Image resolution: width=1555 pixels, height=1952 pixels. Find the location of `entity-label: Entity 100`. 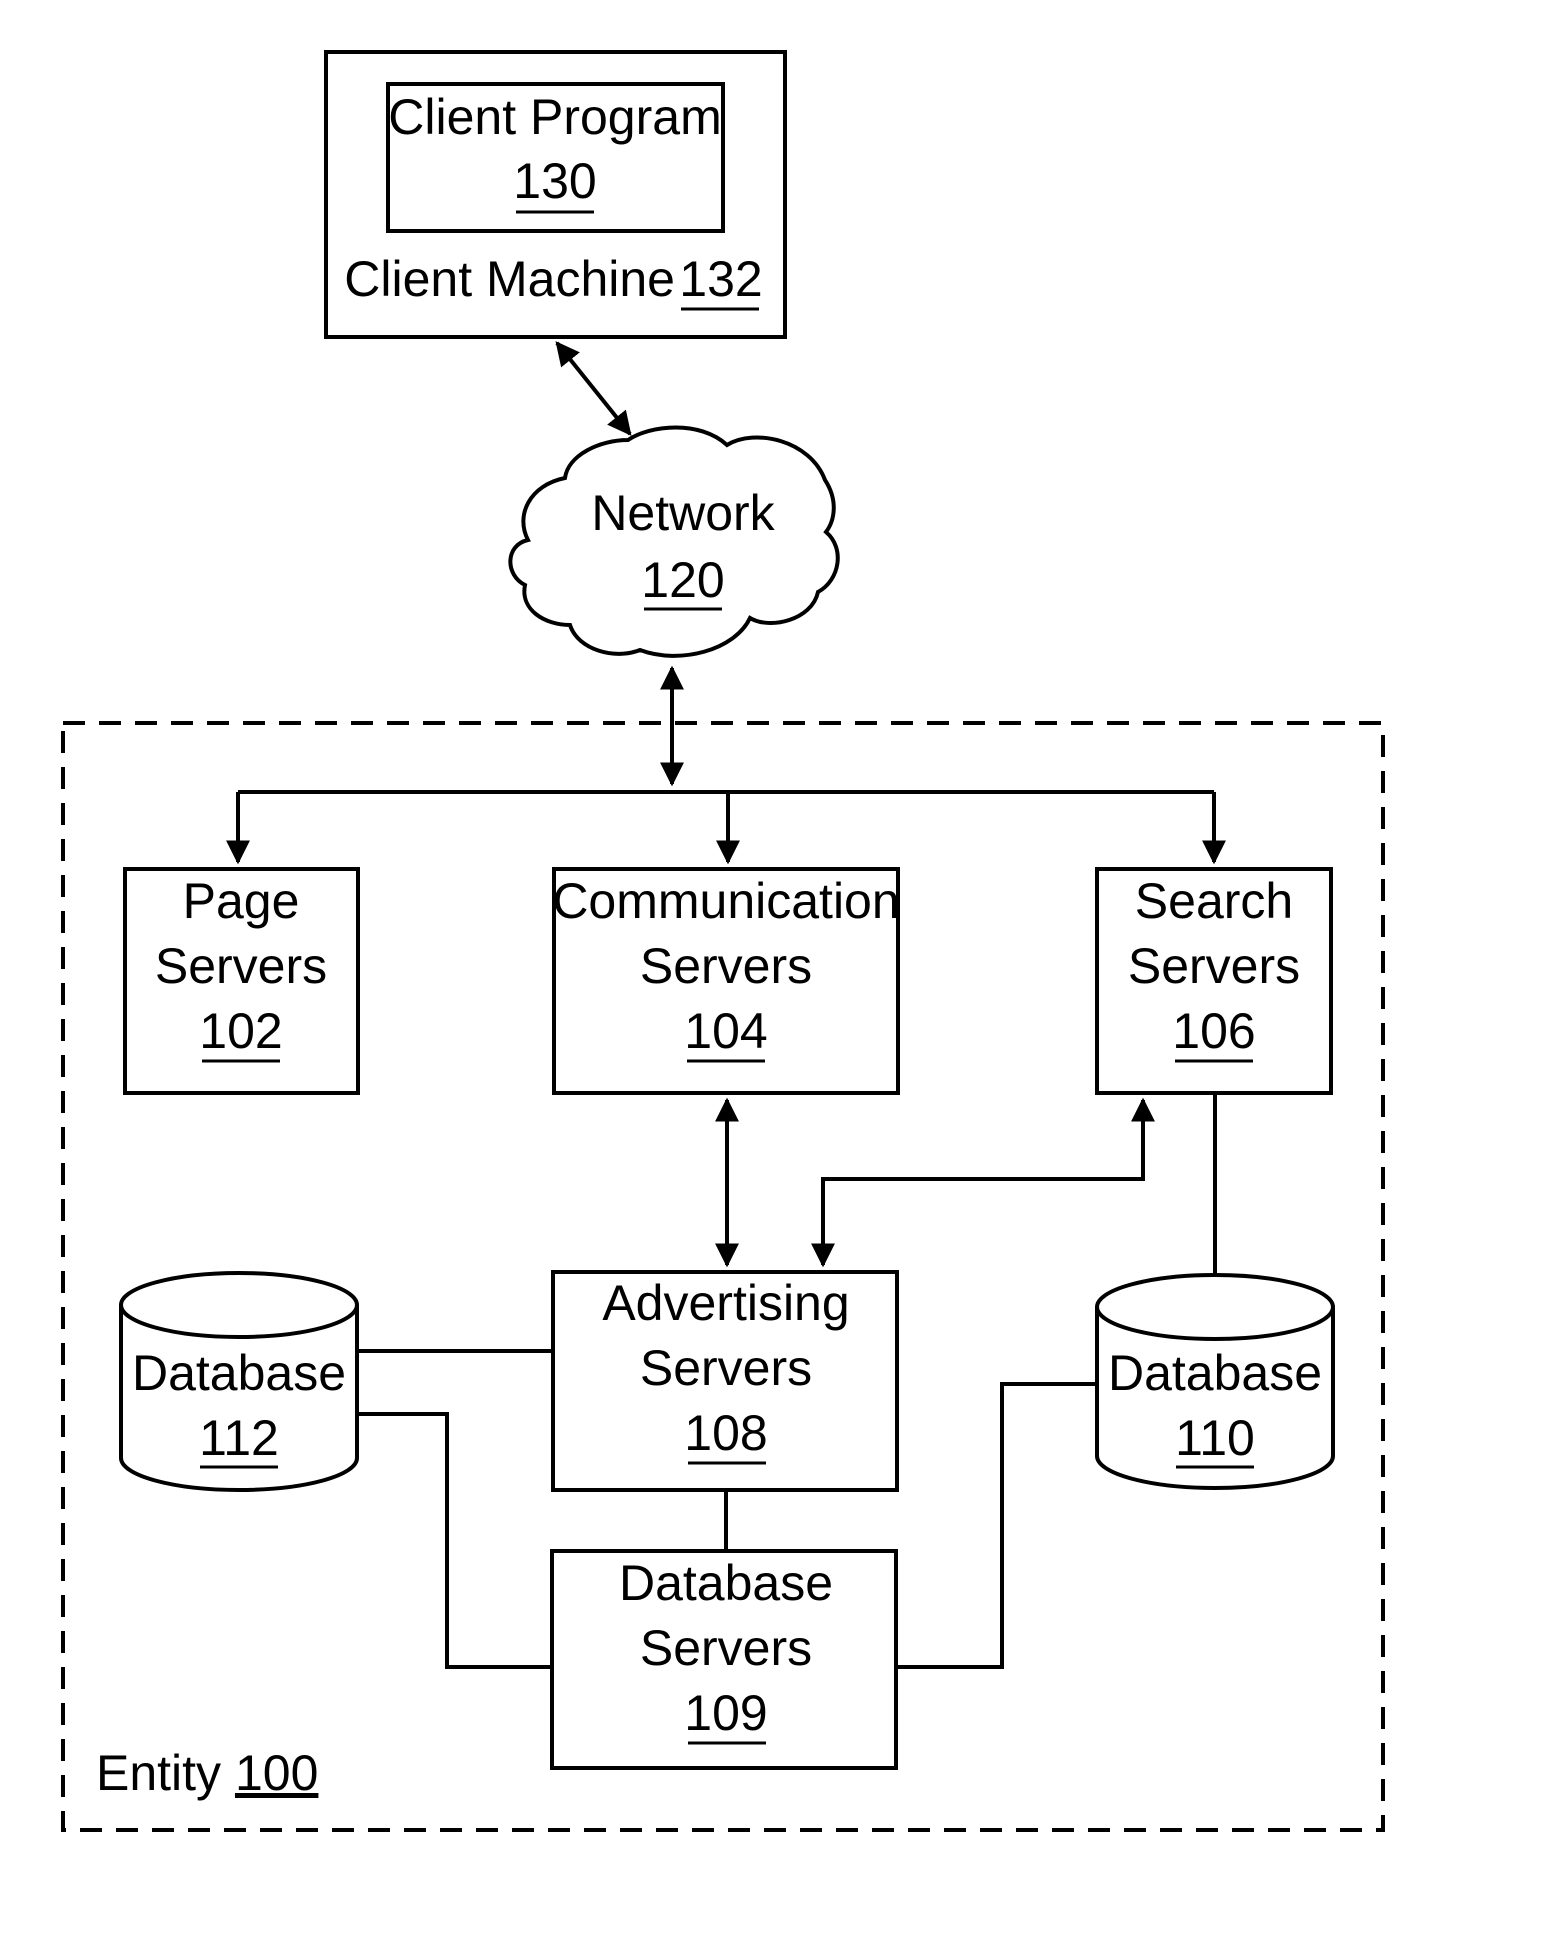

entity-label: Entity 100 is located at coordinates (207, 1773).